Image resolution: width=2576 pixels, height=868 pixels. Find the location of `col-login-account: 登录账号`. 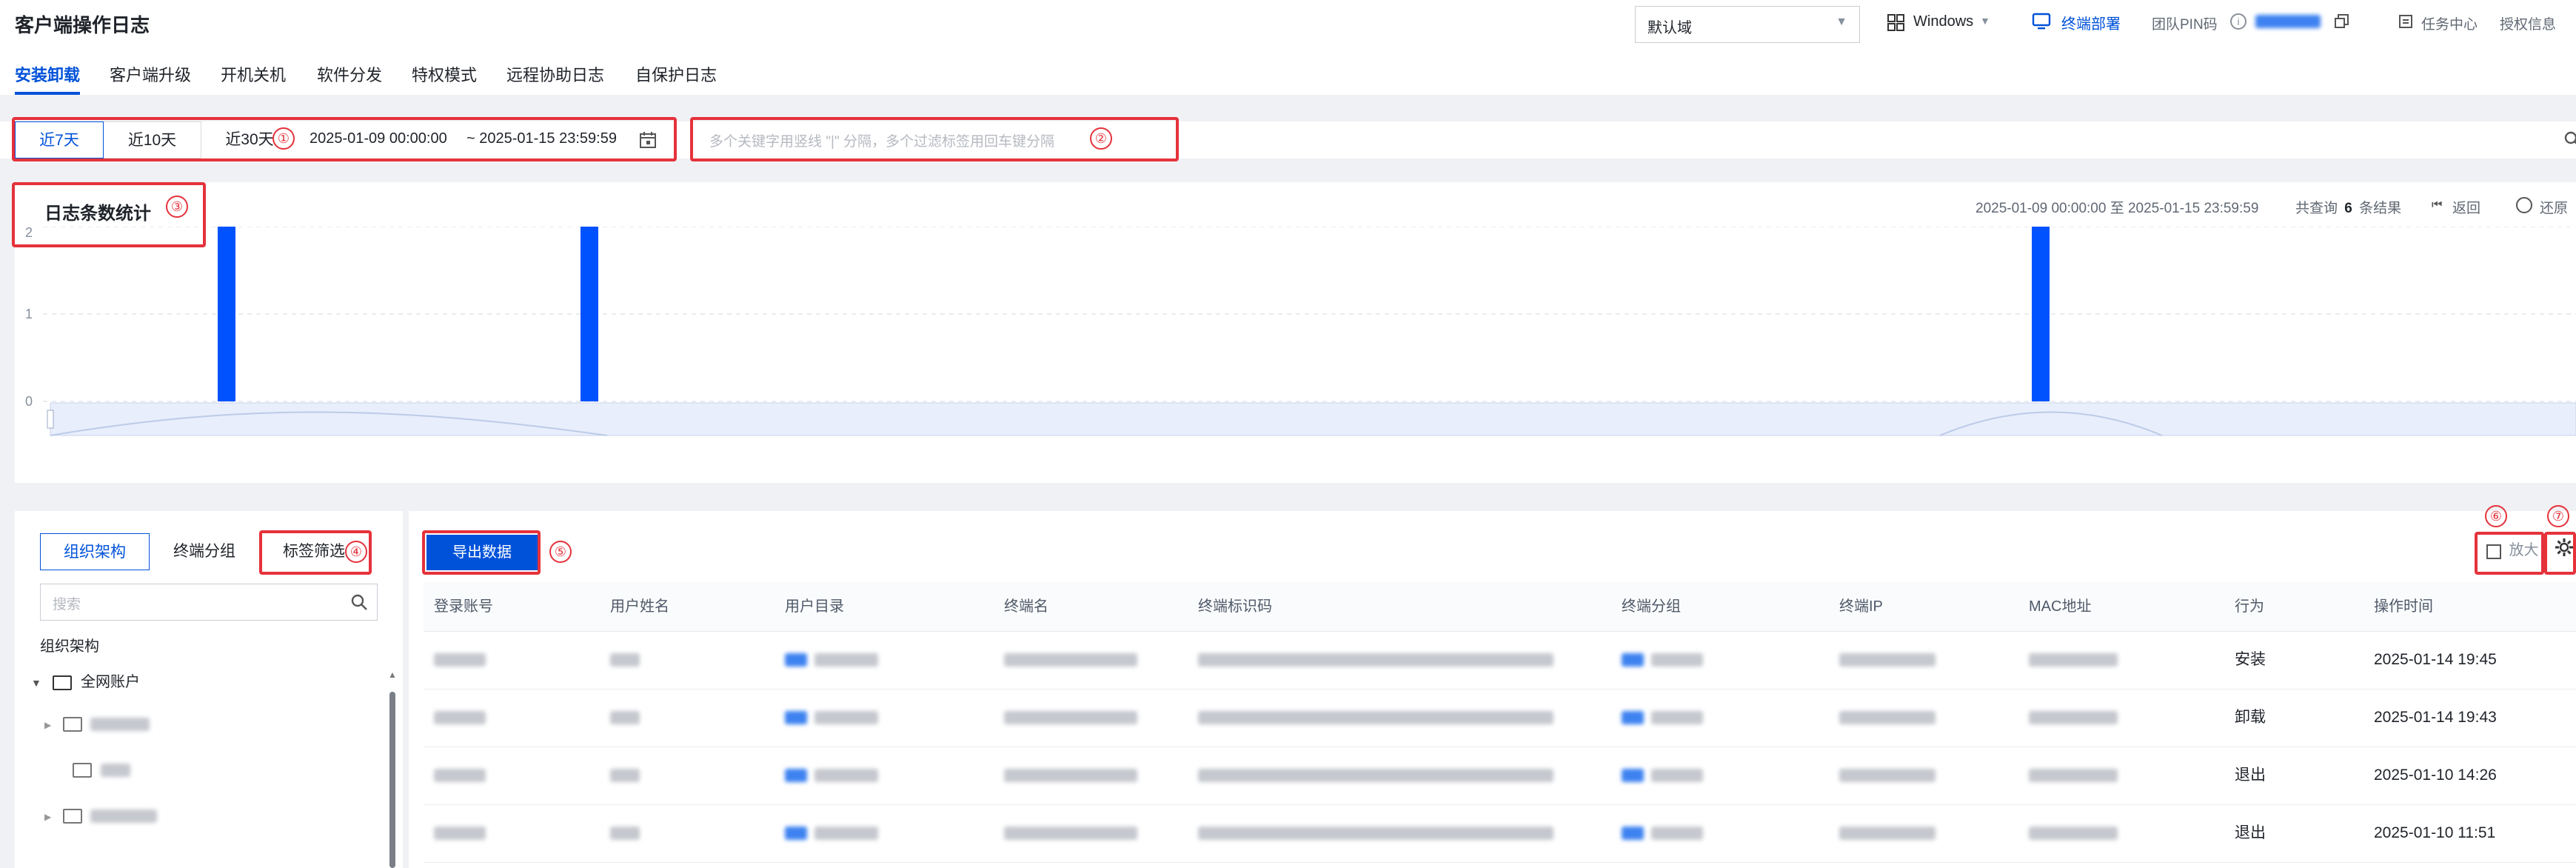

col-login-account: 登录账号 is located at coordinates (464, 606).